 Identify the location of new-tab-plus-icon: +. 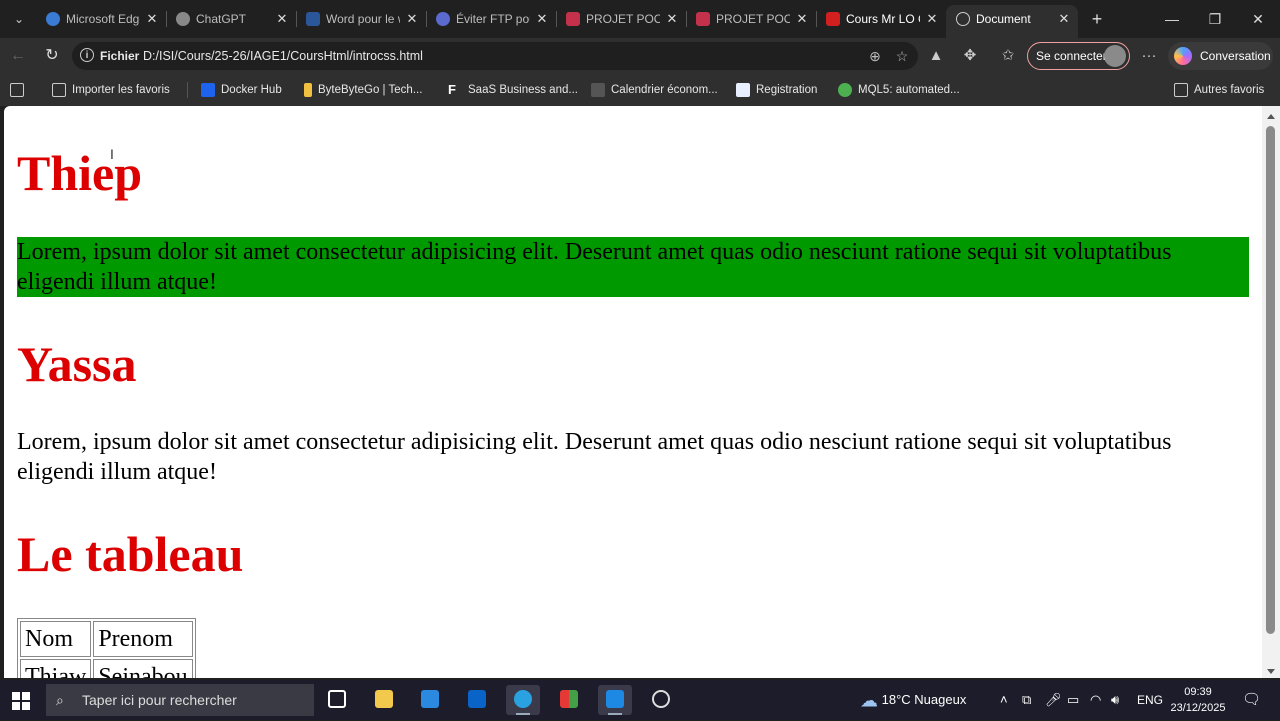
(1097, 19).